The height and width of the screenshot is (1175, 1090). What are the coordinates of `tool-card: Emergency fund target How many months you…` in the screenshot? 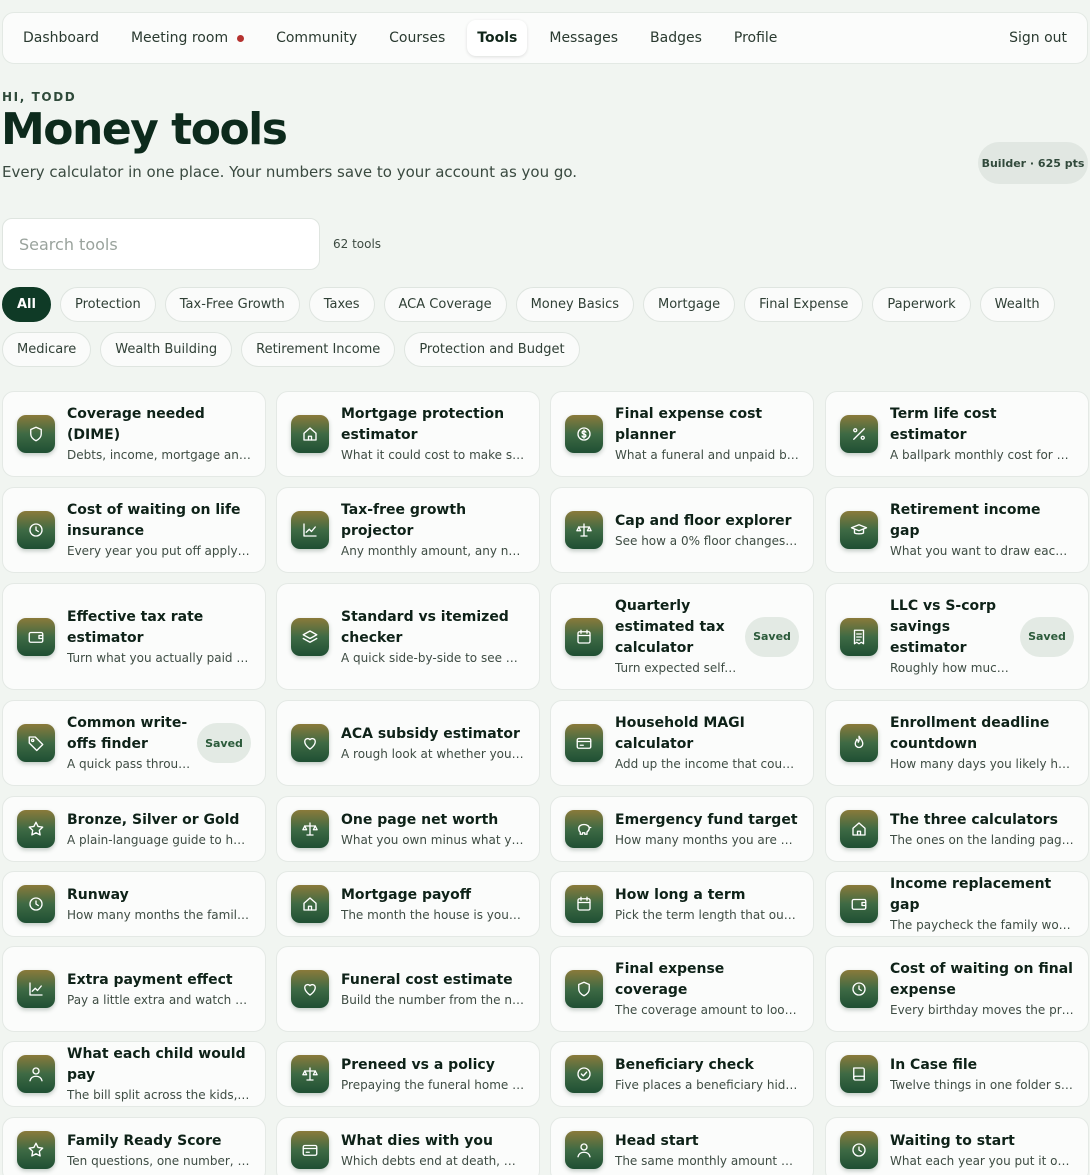 It's located at (682, 829).